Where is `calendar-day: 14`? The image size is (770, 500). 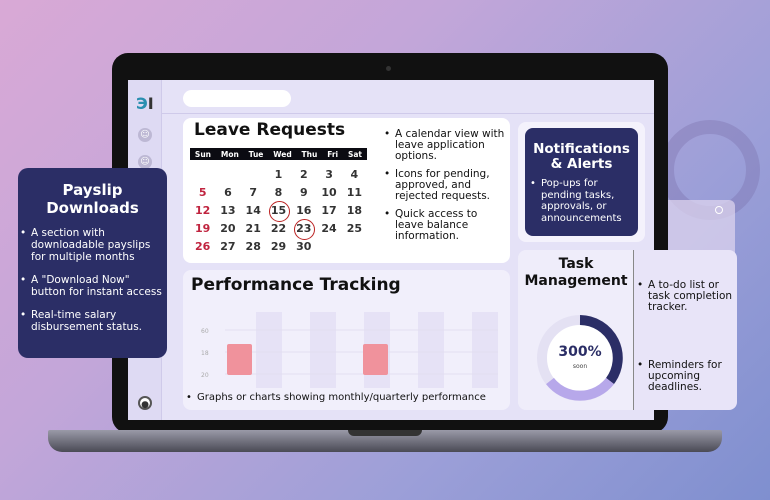
calendar-day: 14 is located at coordinates (253, 211).